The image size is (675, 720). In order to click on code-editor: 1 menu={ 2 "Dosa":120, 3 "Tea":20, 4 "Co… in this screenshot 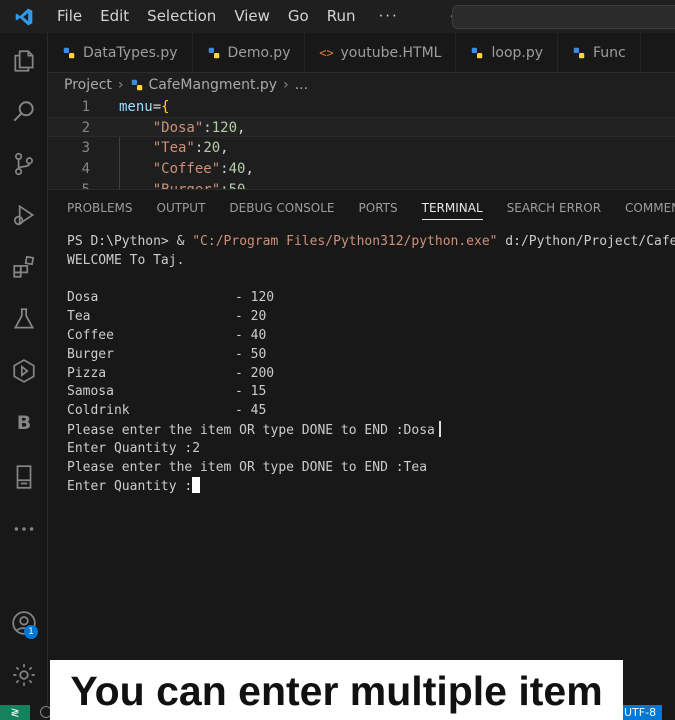, I will do `click(361, 143)`.